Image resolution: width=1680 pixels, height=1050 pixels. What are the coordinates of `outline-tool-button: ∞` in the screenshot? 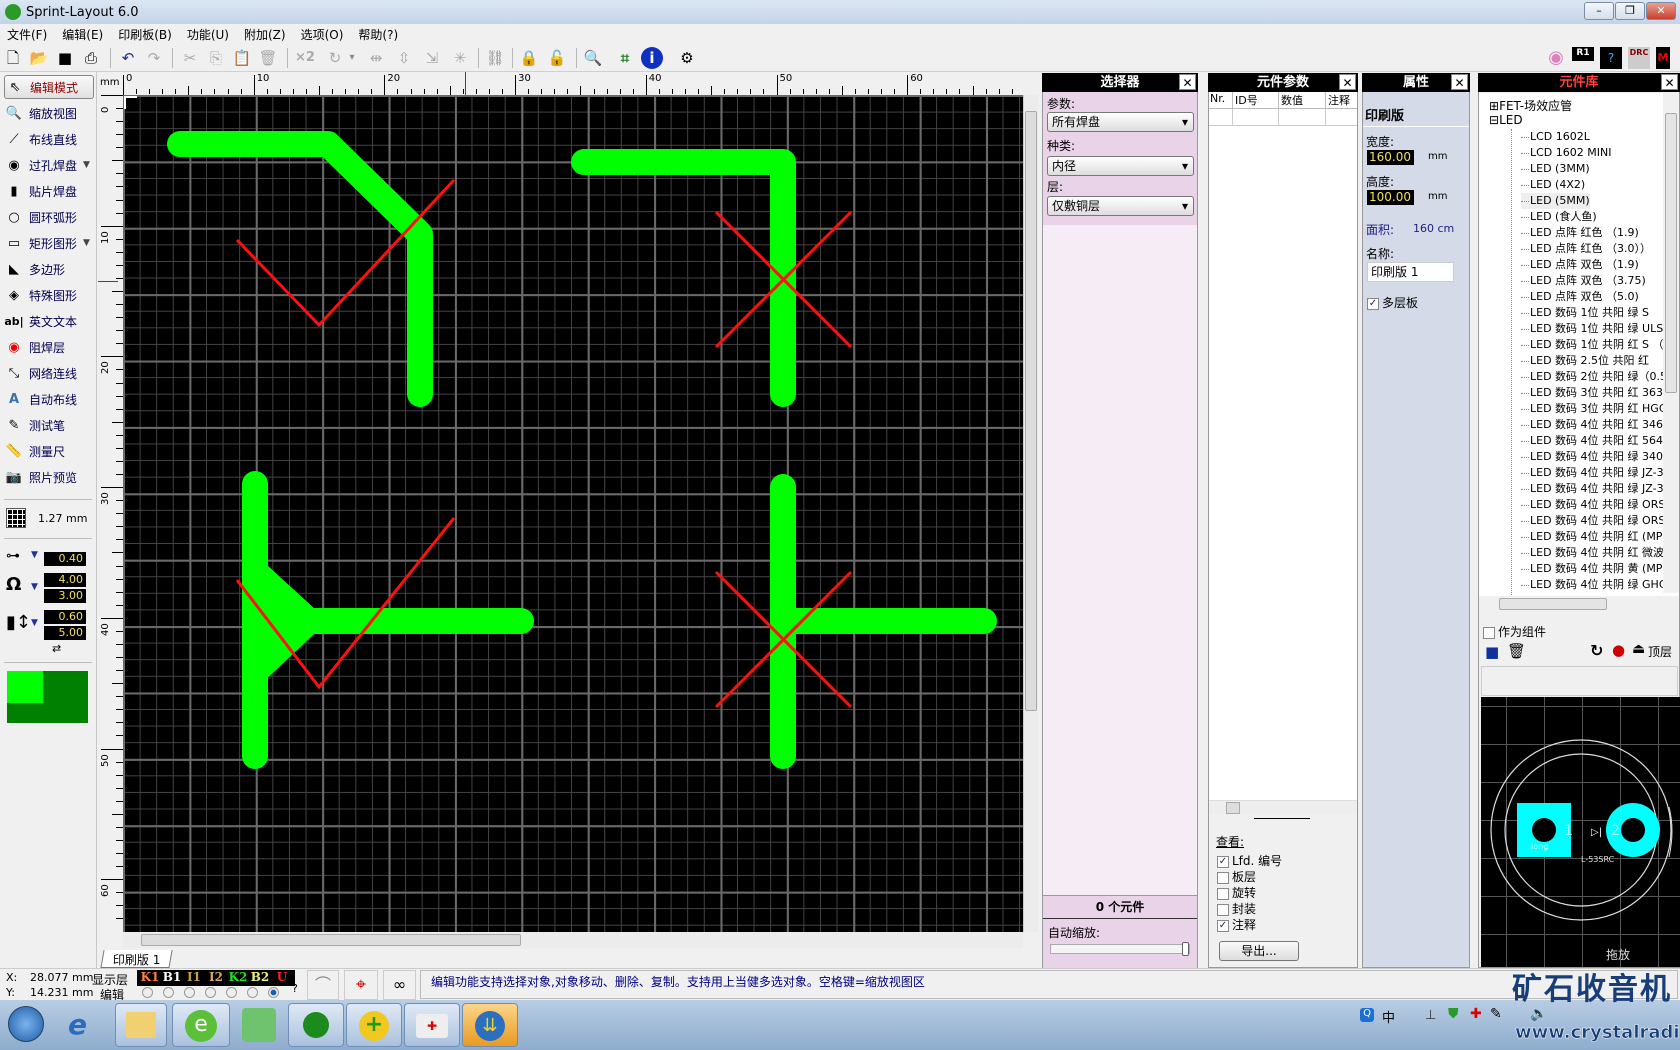 It's located at (399, 985).